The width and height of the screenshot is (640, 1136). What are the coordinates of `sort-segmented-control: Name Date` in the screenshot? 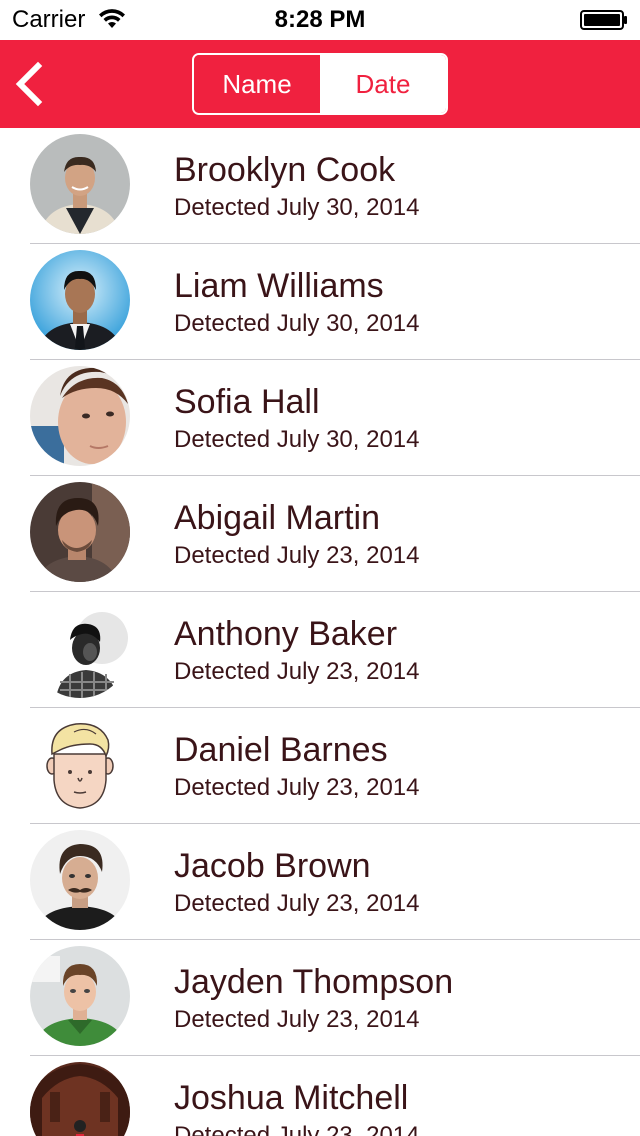 It's located at (320, 84).